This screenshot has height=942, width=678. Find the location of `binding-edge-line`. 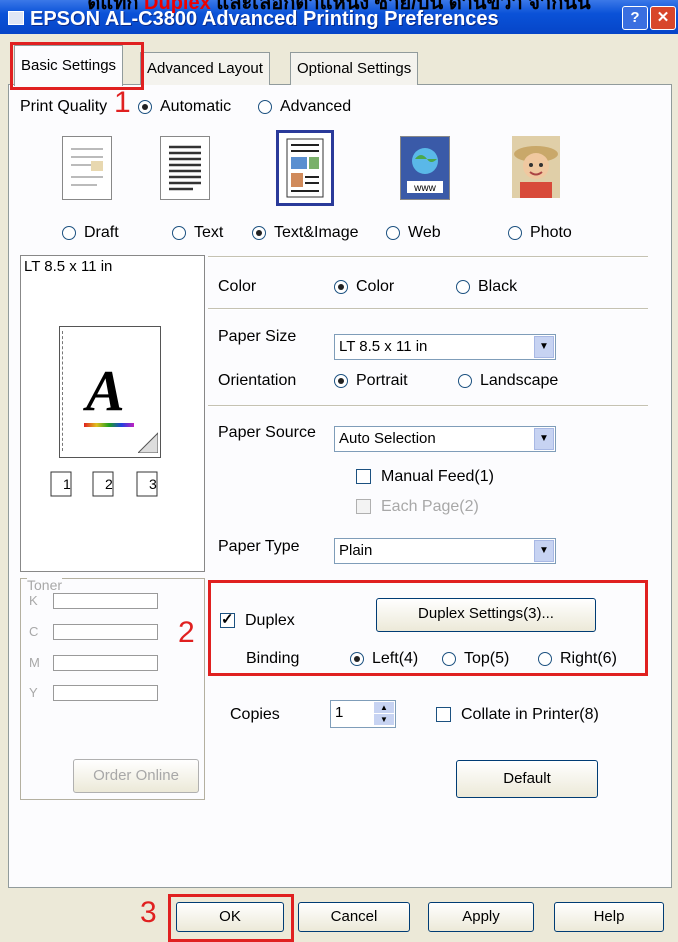

binding-edge-line is located at coordinates (62, 391).